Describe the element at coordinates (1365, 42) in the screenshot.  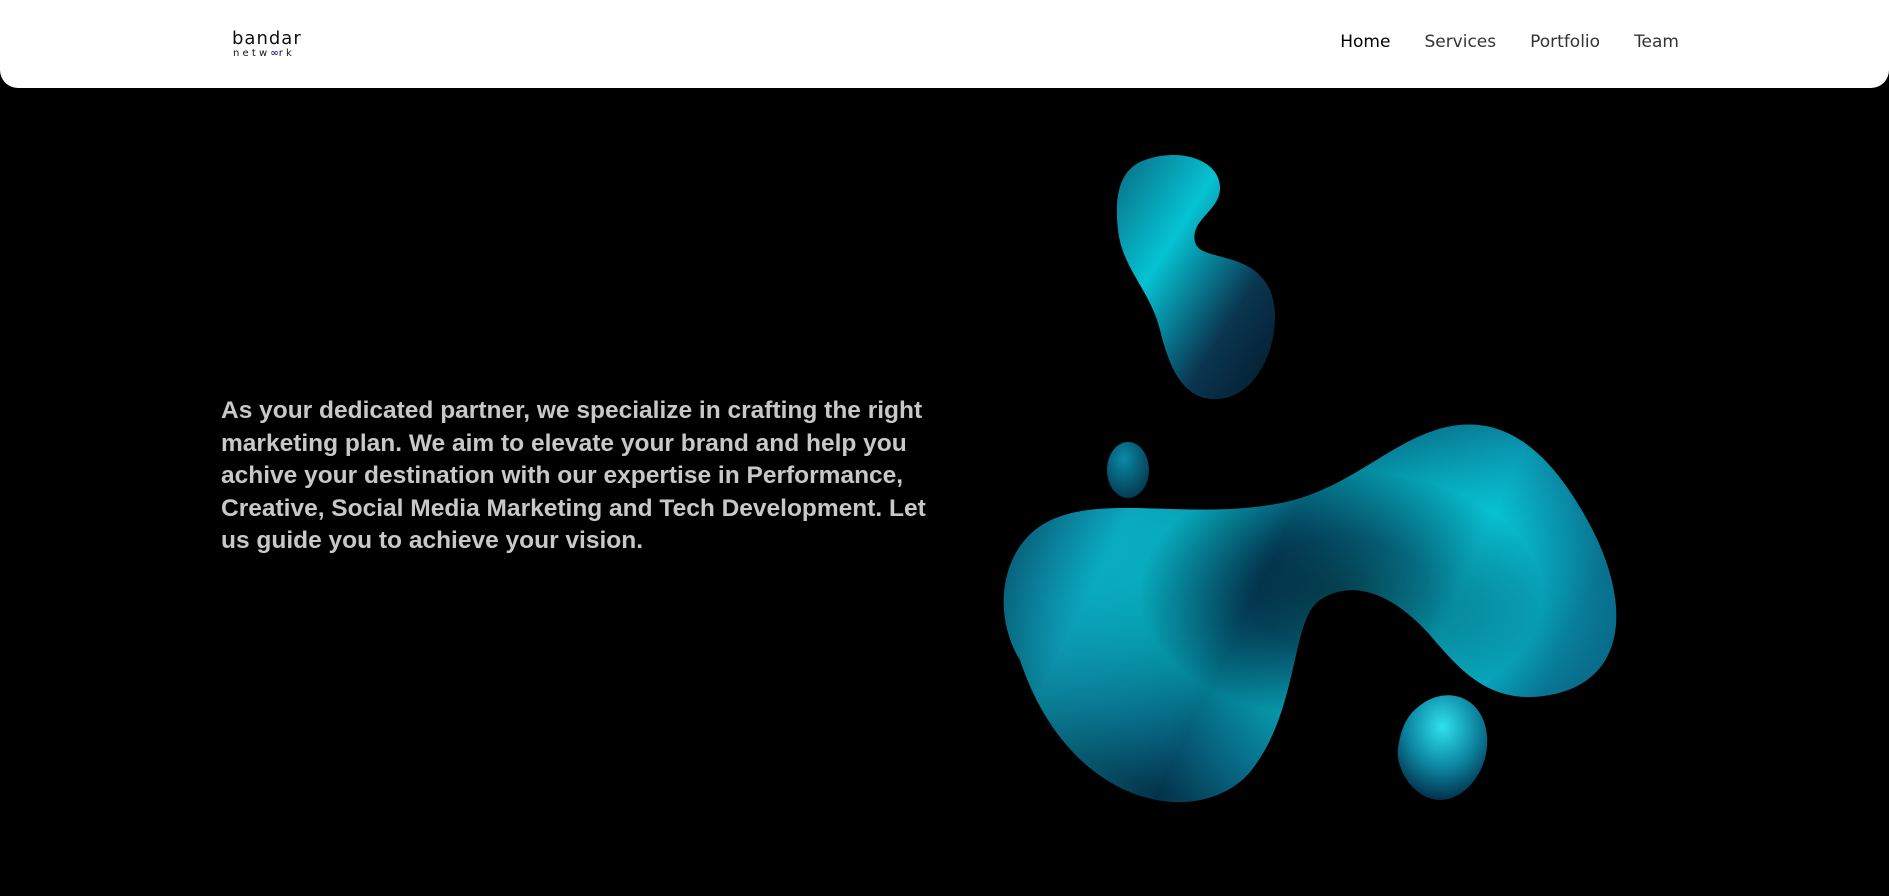
I see `nav-link-home: Home` at that location.